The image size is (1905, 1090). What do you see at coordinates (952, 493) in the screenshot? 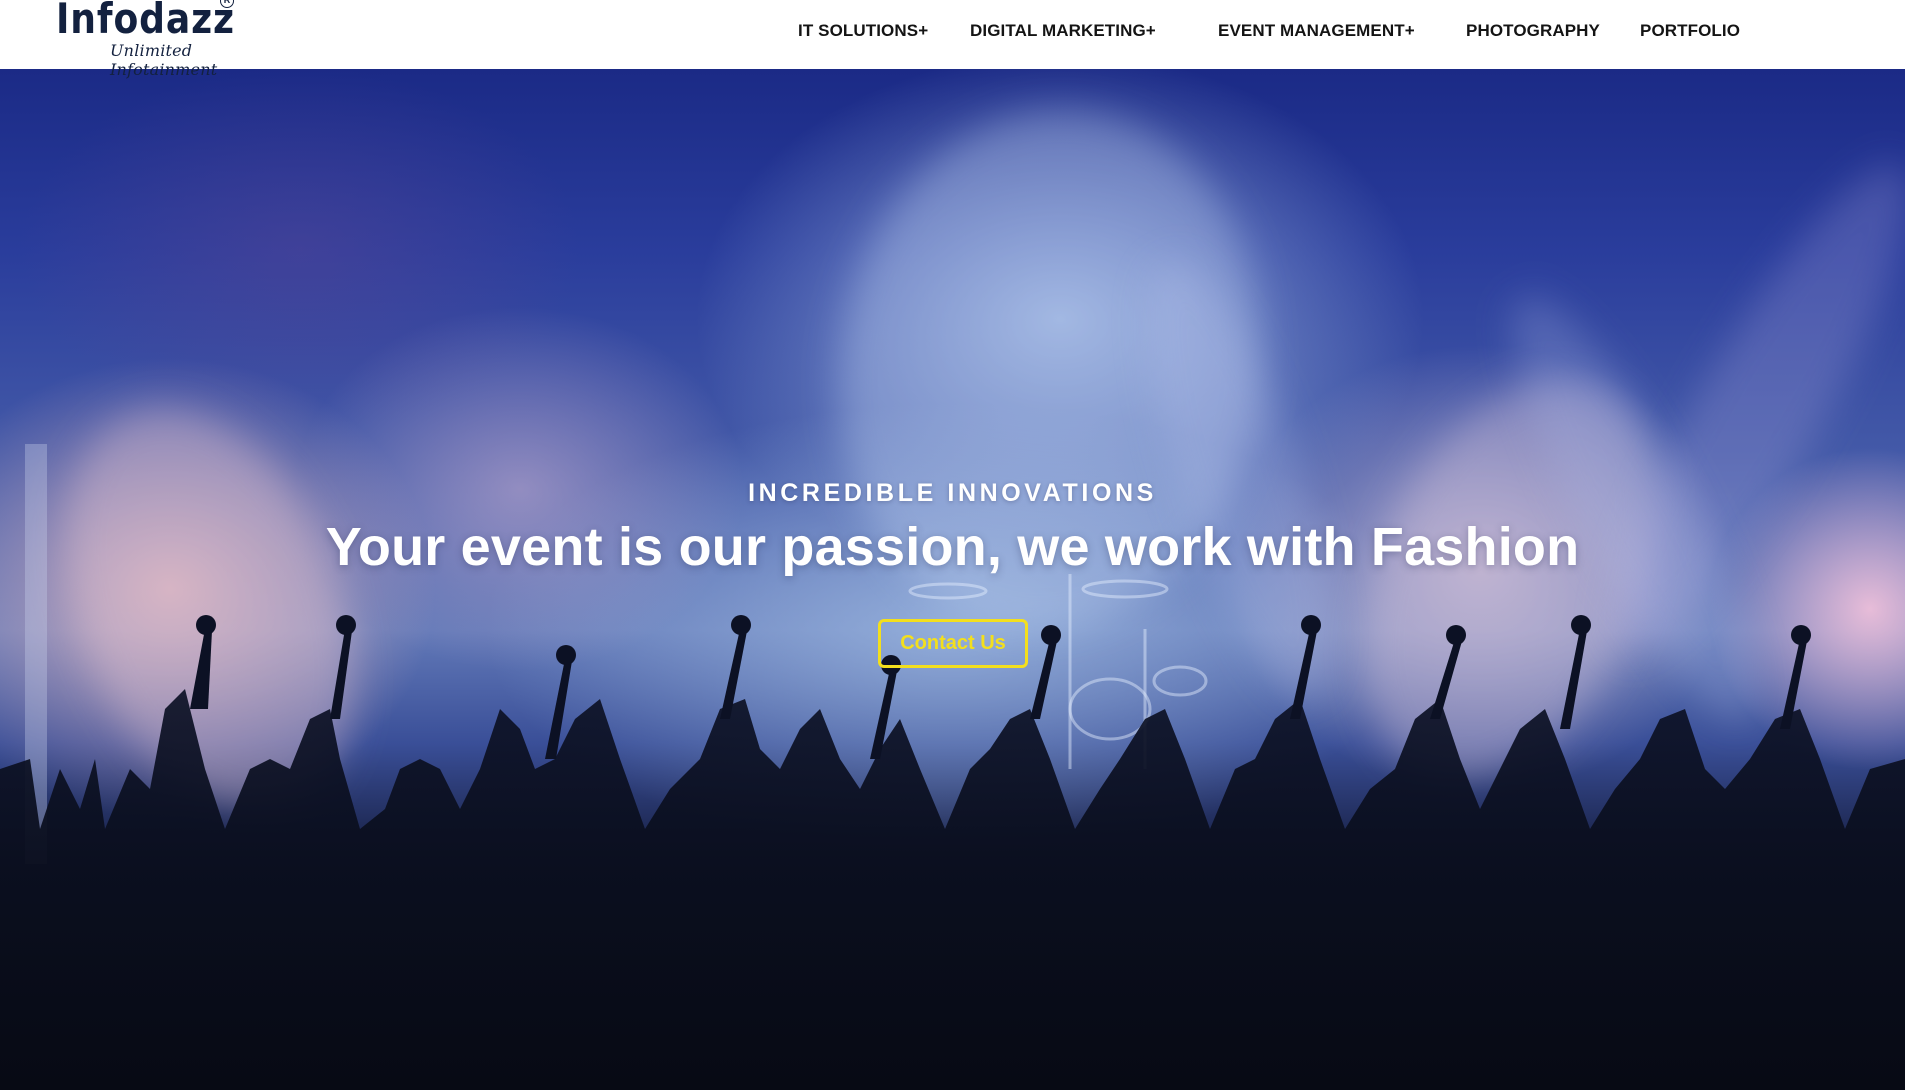
I see `hero-kicker: INCREDIBLE INNOVATIONS` at bounding box center [952, 493].